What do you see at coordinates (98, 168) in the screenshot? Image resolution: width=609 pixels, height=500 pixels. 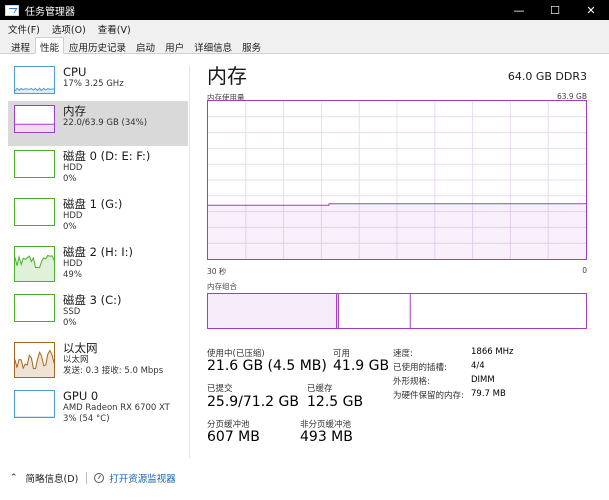 I see `sidebar-item-disk-0: 磁盘 0 (D: E: F:) HDD 0%` at bounding box center [98, 168].